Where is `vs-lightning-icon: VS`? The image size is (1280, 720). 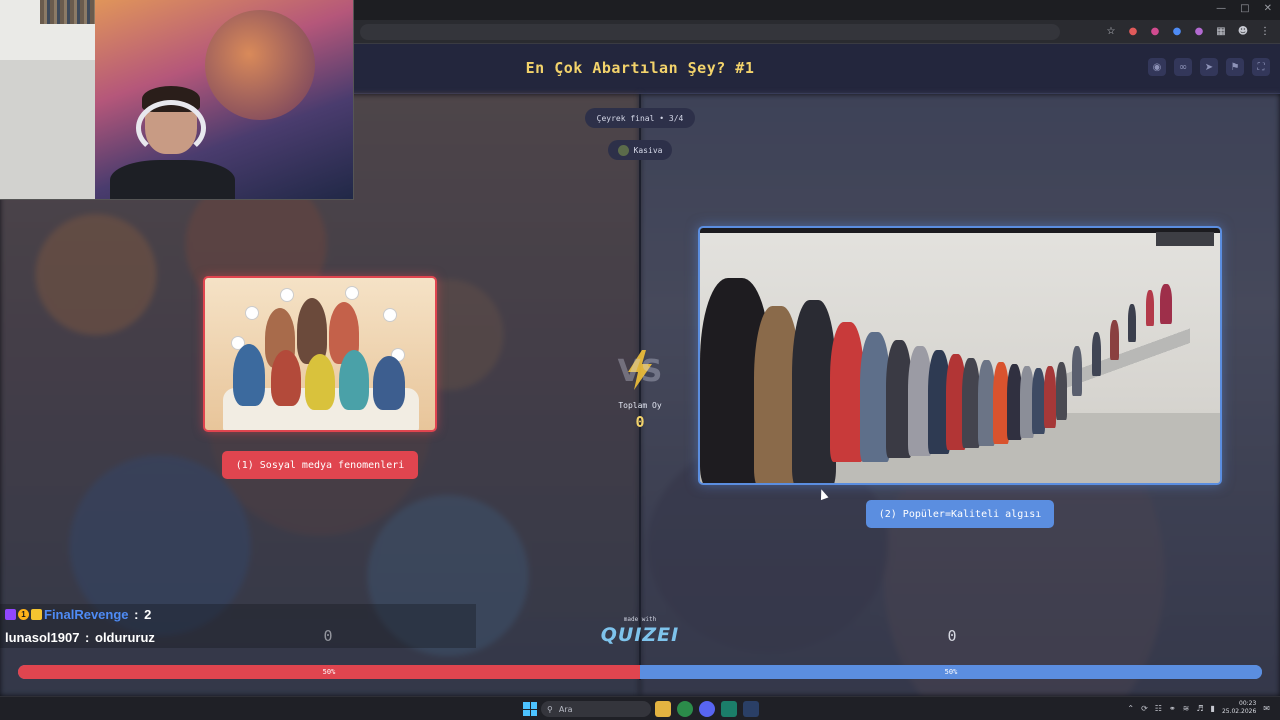 vs-lightning-icon: VS is located at coordinates (640, 370).